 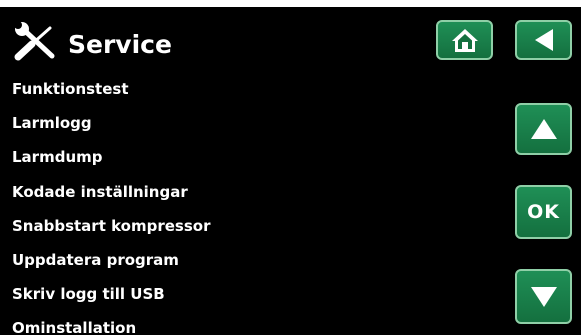 I want to click on scroll-down-button, so click(x=543, y=296).